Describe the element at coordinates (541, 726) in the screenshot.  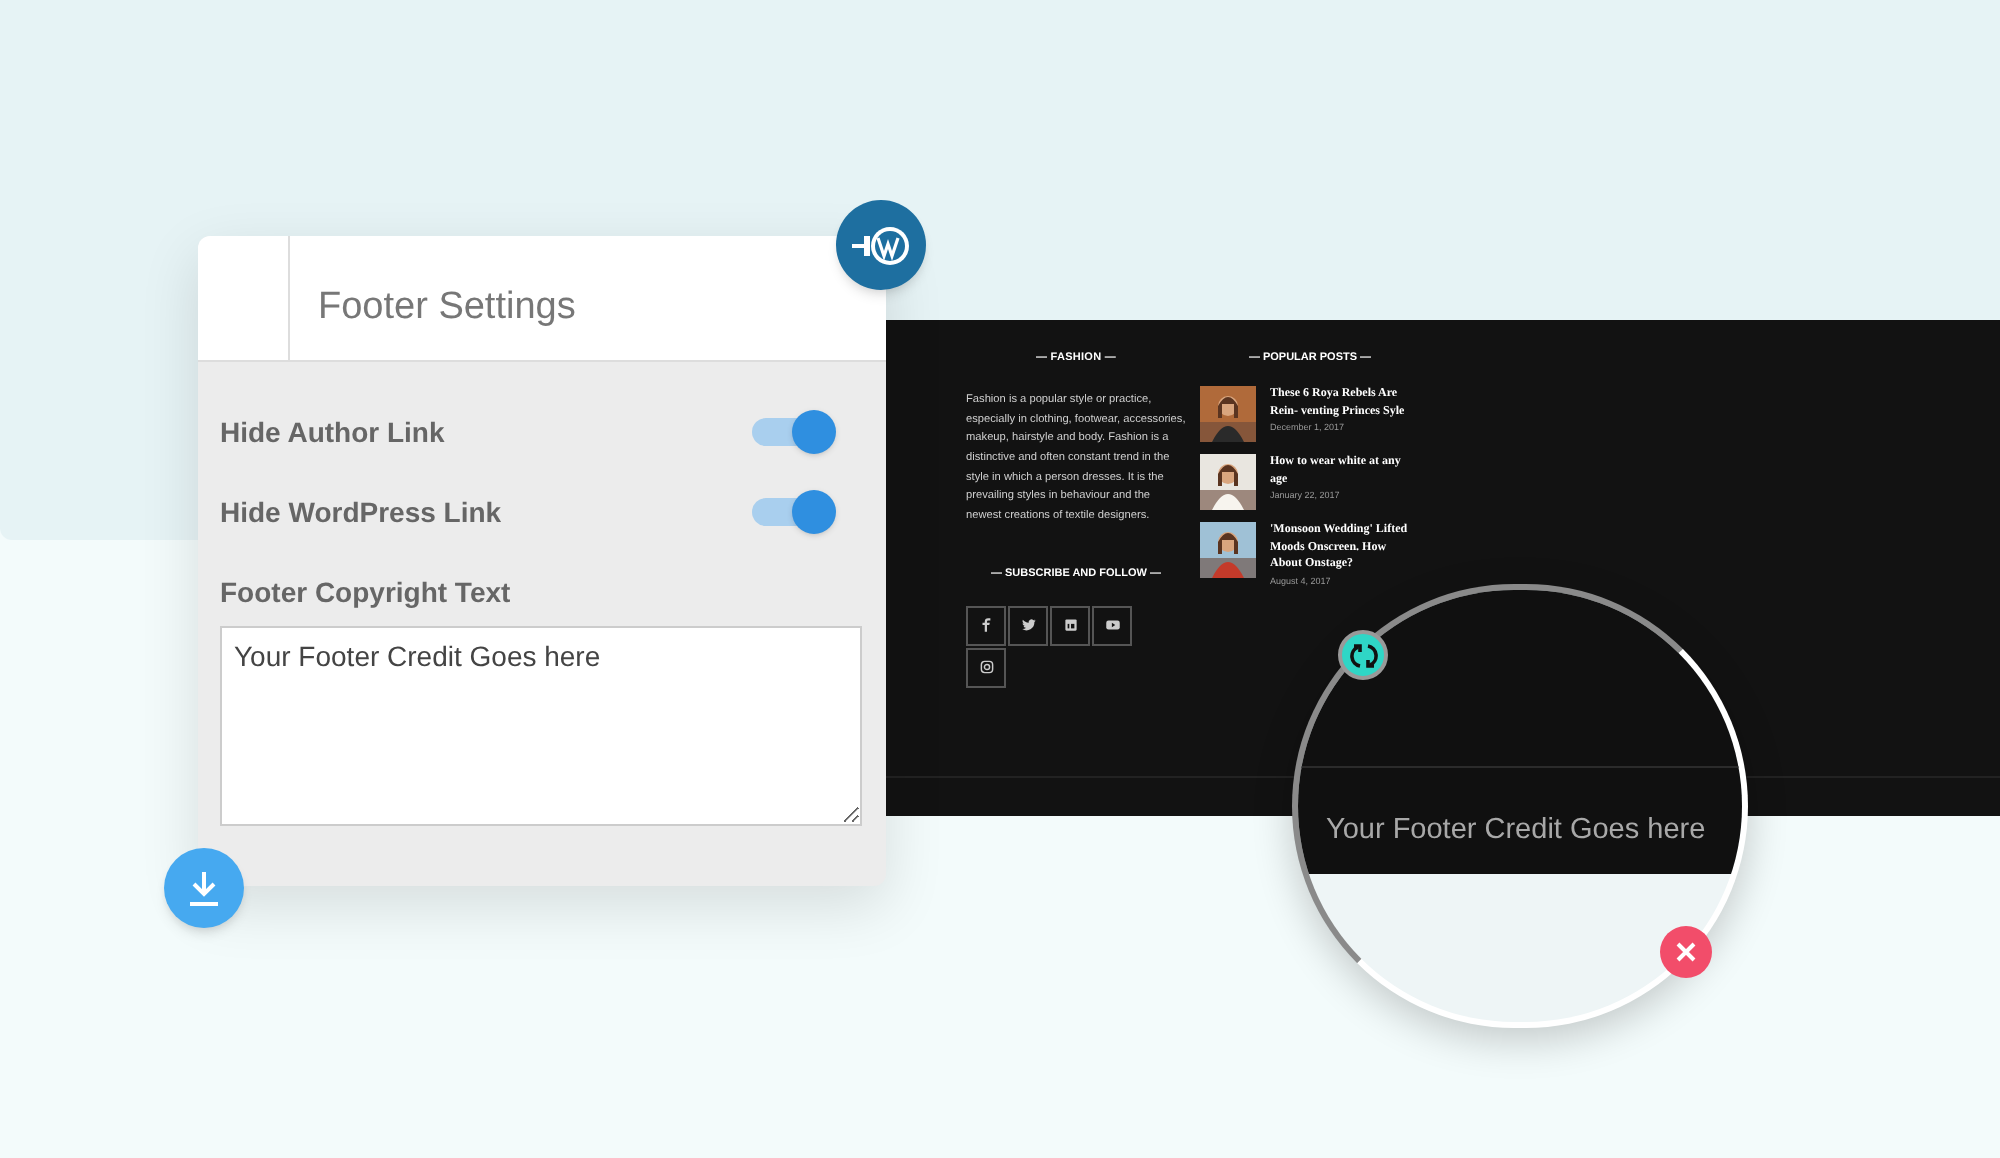
I see `copyright-text-field: Your Footer Credit Goes here` at that location.